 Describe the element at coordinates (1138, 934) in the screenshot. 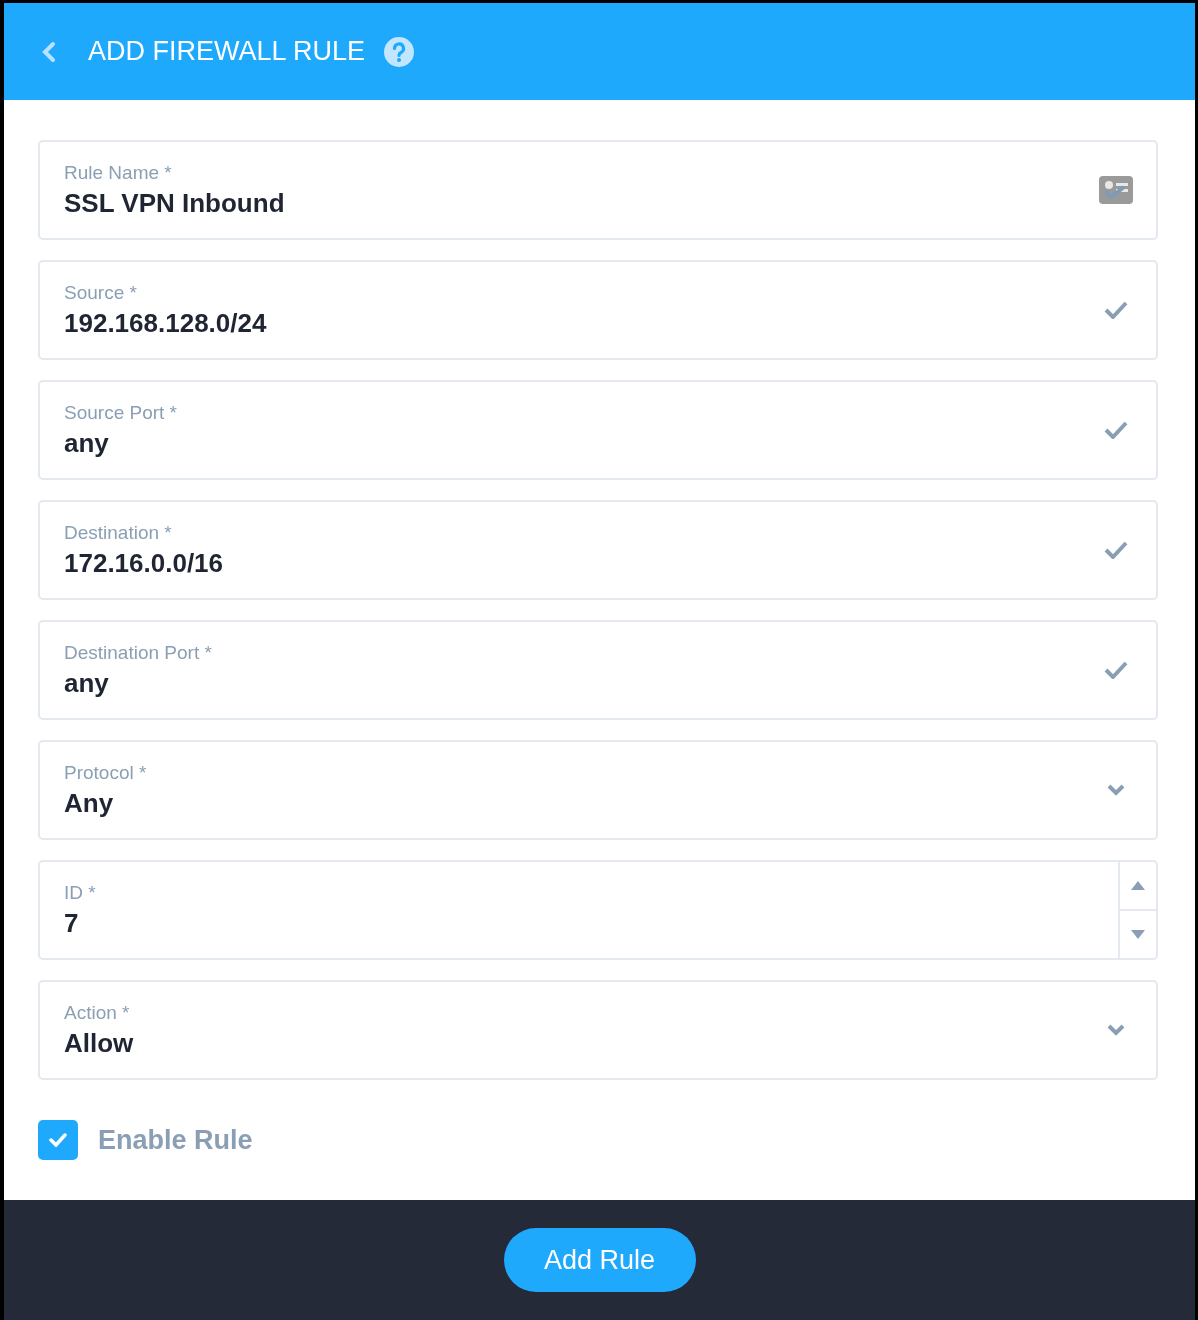

I see `triangle-down-icon` at that location.